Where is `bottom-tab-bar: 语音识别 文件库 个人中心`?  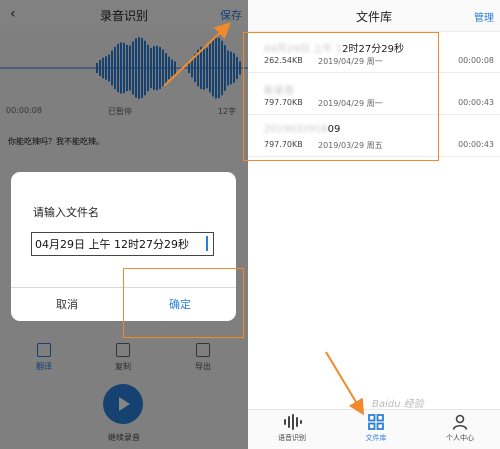
bottom-tab-bar: 语音识别 文件库 个人中心 is located at coordinates (374, 429).